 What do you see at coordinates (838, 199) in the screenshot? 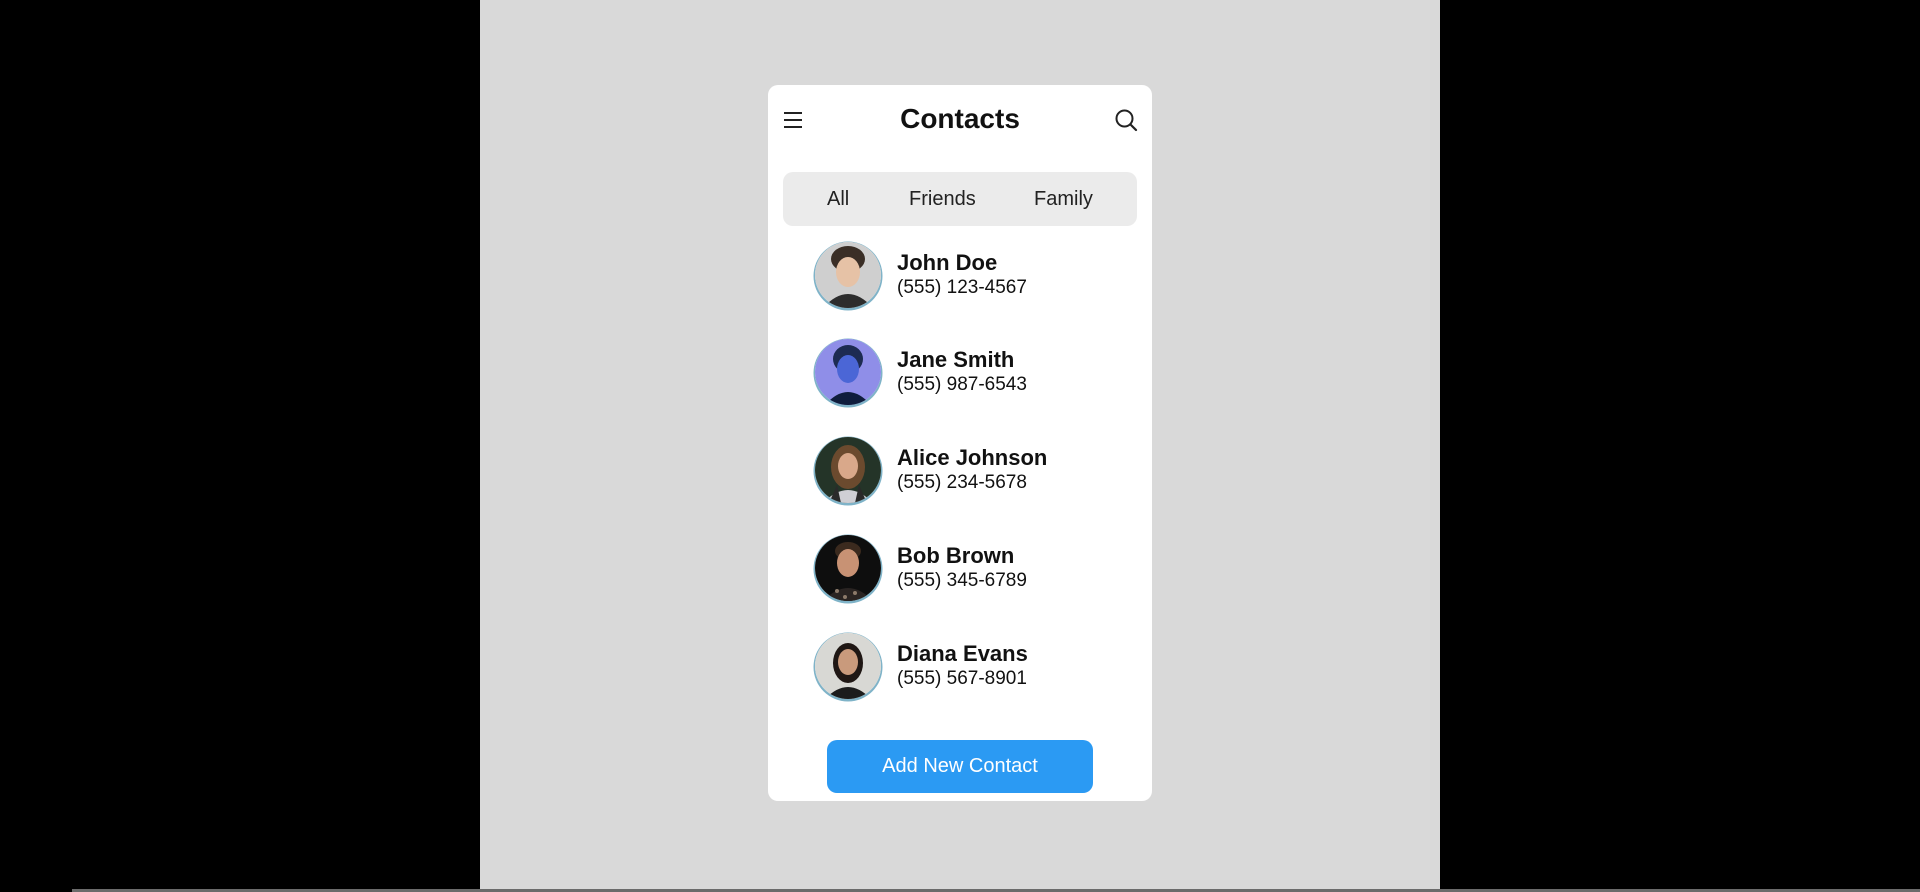
I see `tab-all: All` at bounding box center [838, 199].